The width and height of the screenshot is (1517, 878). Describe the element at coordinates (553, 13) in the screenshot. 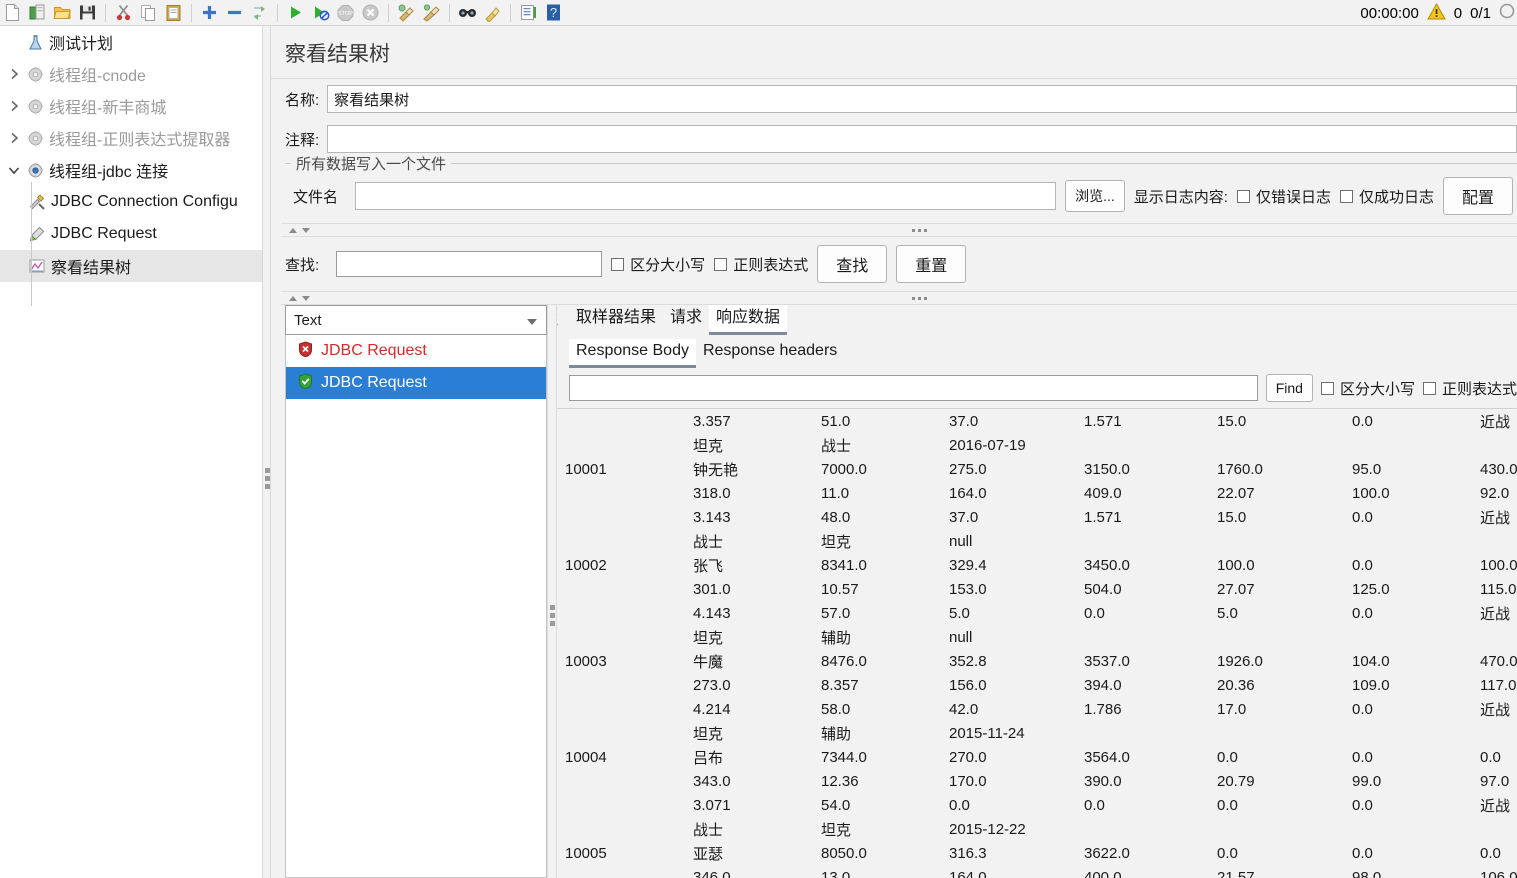

I see `help-icon: ?` at that location.